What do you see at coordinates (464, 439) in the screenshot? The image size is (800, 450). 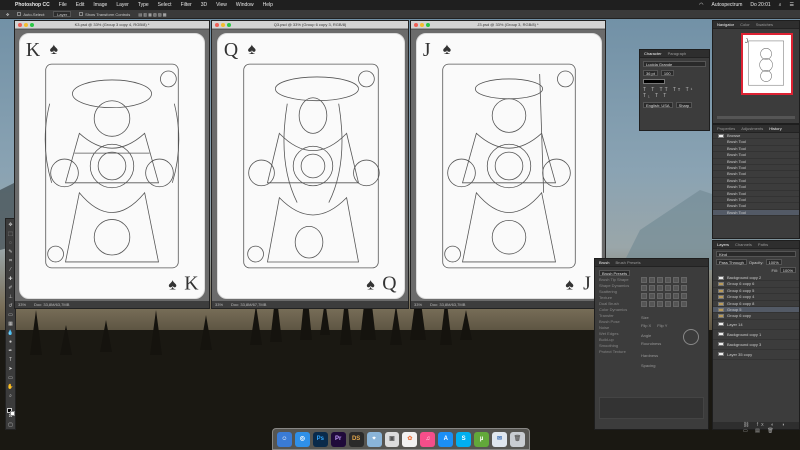 I see `skype-icon: S` at bounding box center [464, 439].